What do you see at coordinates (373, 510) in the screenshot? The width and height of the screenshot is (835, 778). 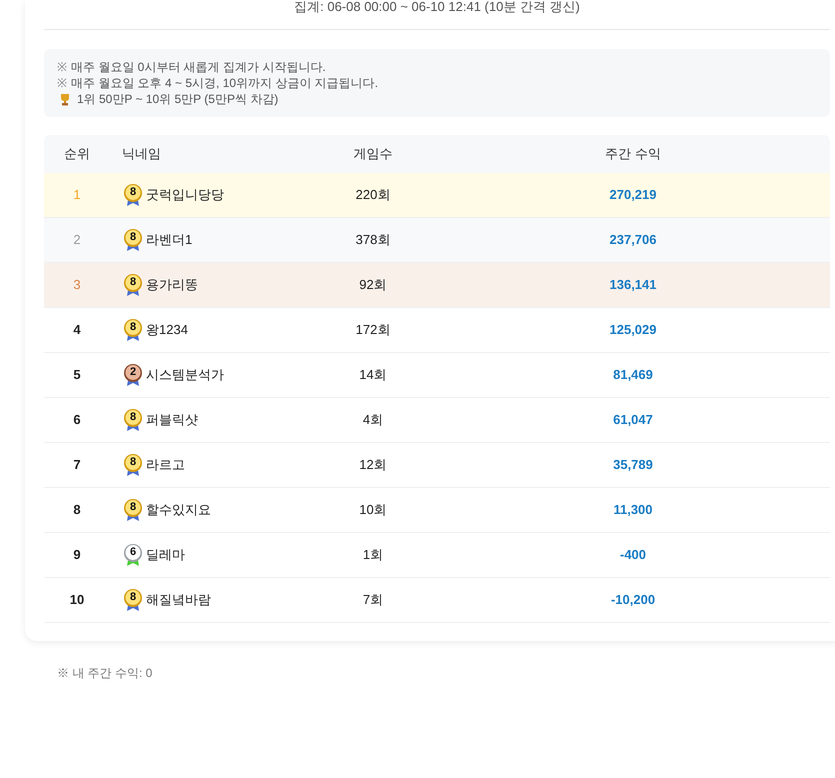 I see `games-cell-text: 10회` at bounding box center [373, 510].